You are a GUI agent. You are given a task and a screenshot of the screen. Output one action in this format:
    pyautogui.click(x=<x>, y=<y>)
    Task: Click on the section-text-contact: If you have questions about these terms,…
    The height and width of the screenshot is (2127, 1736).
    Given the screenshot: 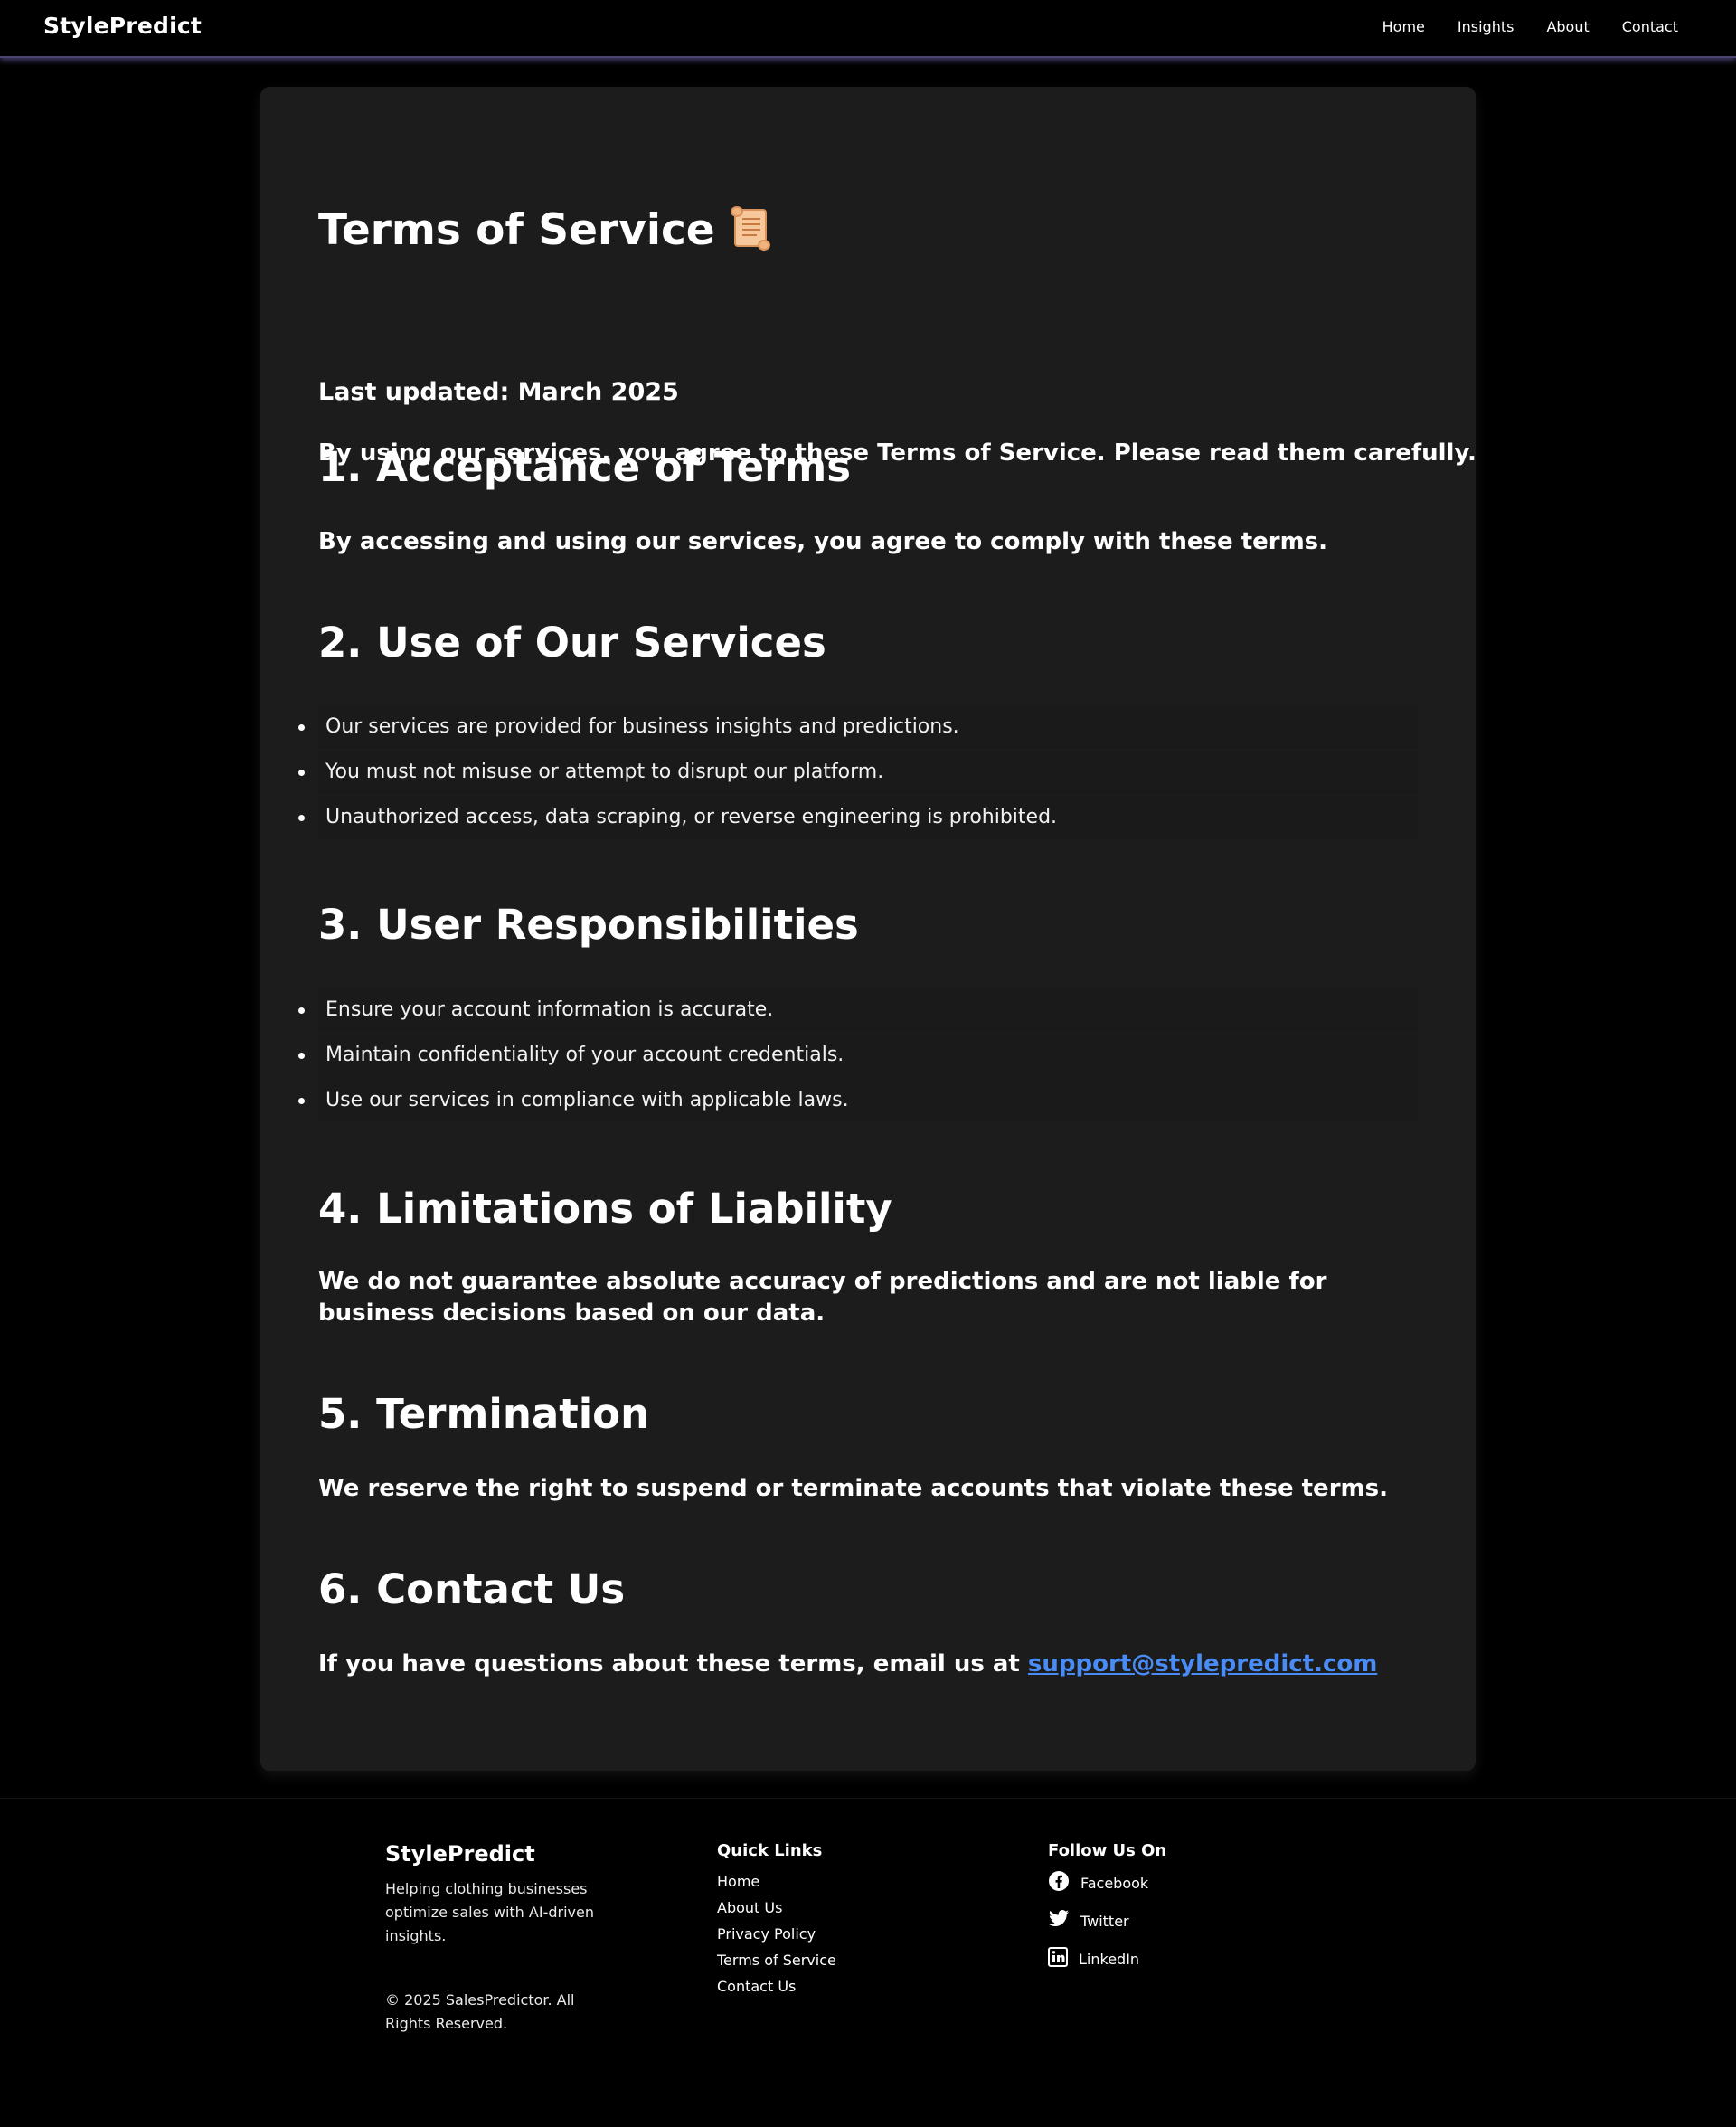 What is the action you would take?
    pyautogui.click(x=868, y=1664)
    